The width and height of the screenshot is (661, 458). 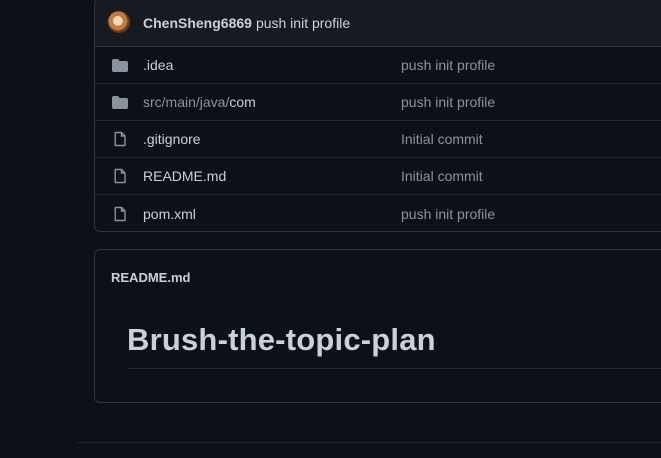 I want to click on avatar, so click(x=119, y=21).